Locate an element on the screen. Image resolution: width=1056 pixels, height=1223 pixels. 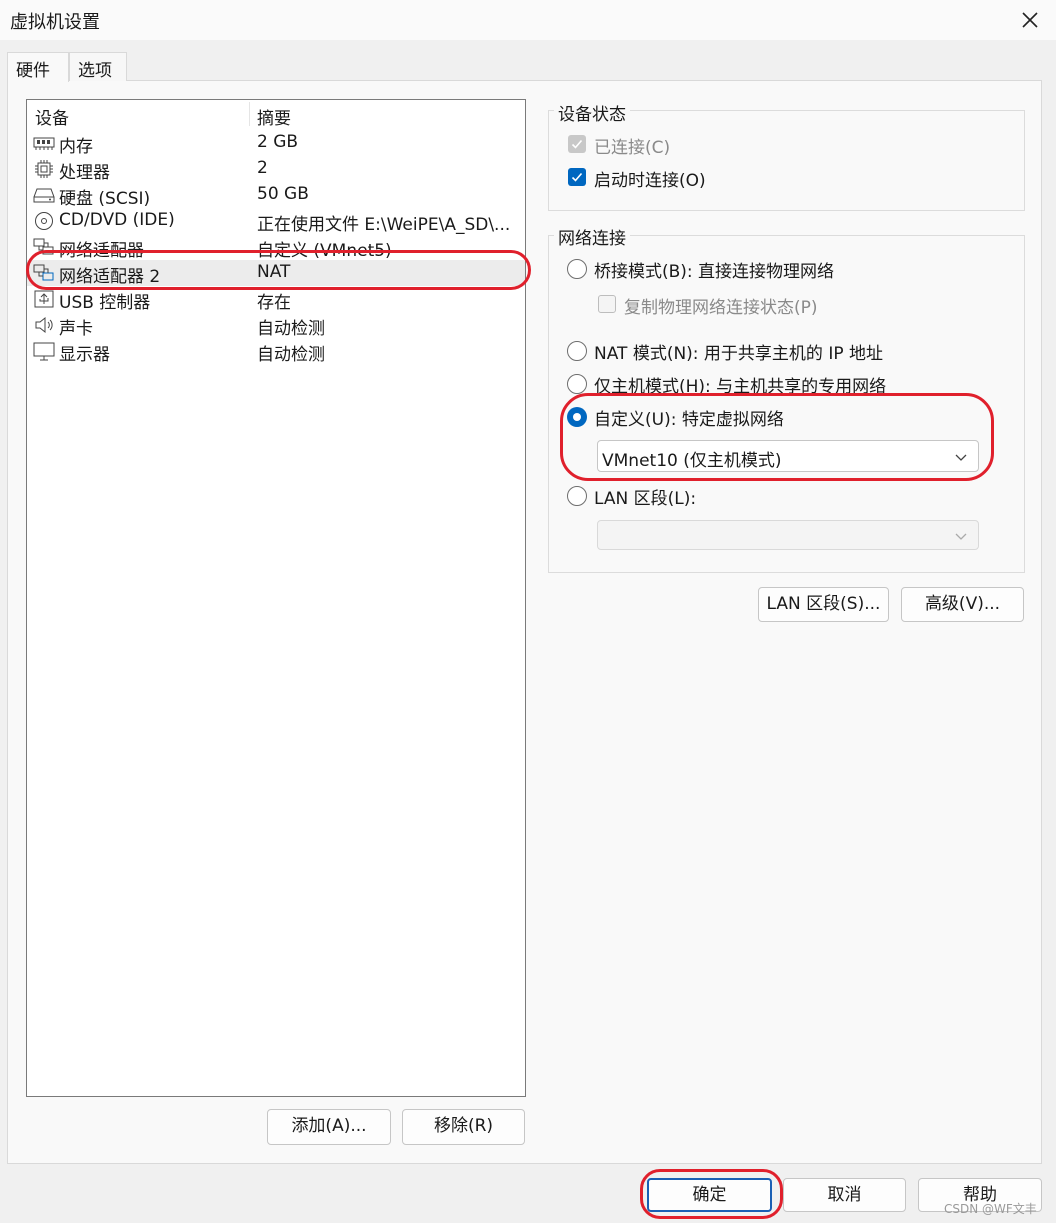
device-row-hard-disk: 硬盘 (SCSI) 50 GB is located at coordinates (276, 195).